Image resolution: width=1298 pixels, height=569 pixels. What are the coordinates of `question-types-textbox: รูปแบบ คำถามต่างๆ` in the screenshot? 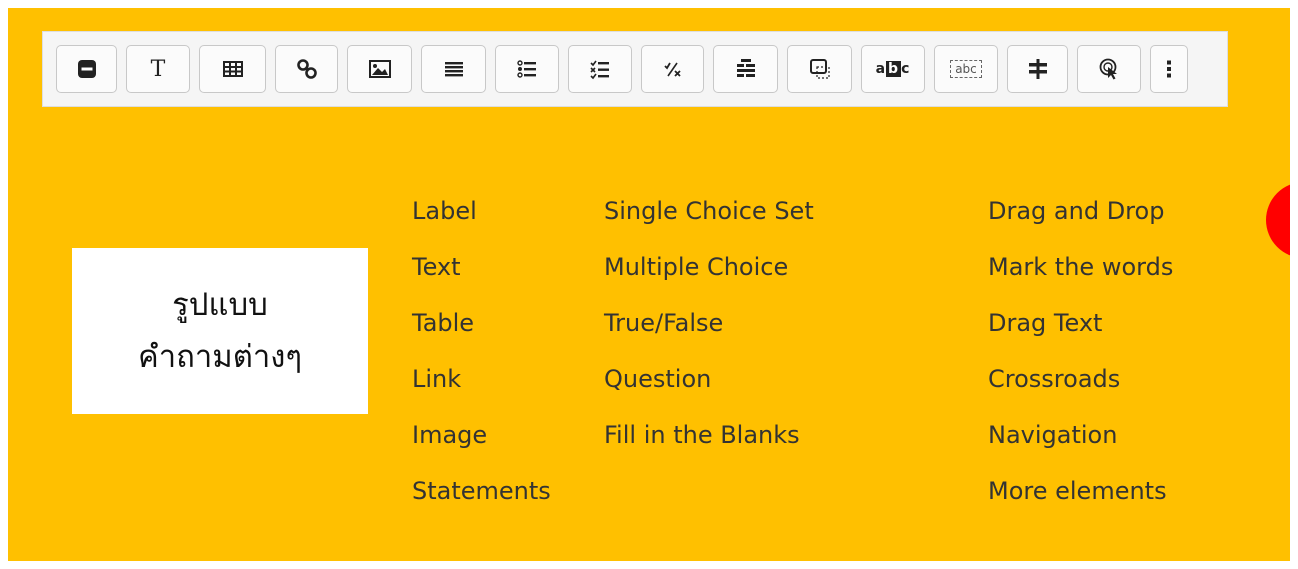 It's located at (220, 331).